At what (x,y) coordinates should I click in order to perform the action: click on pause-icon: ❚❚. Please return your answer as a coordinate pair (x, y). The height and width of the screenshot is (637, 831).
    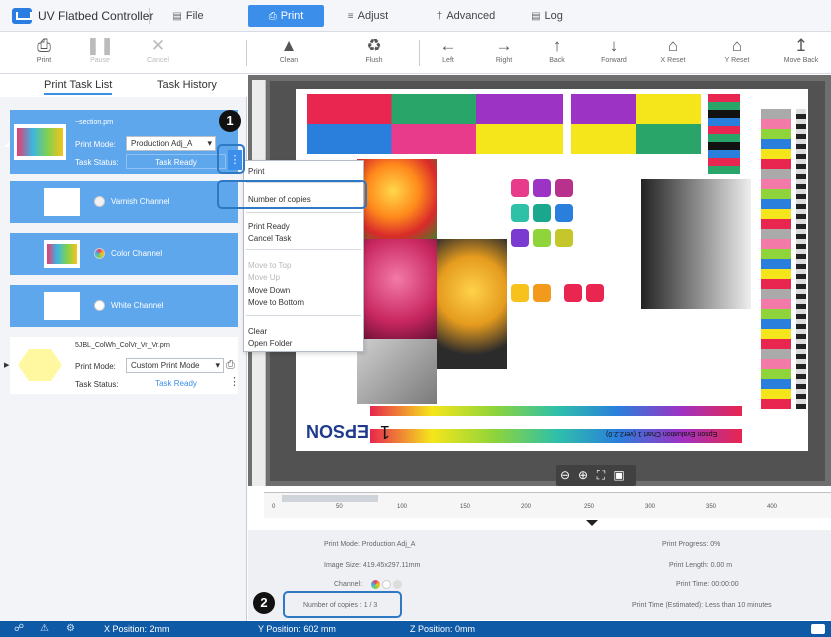
    Looking at the image, I should click on (100, 45).